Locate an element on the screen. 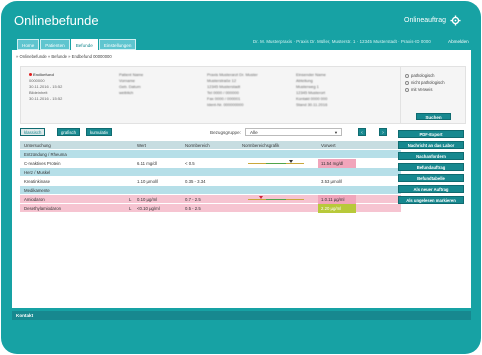  search-button: Suchen is located at coordinates (433, 116).